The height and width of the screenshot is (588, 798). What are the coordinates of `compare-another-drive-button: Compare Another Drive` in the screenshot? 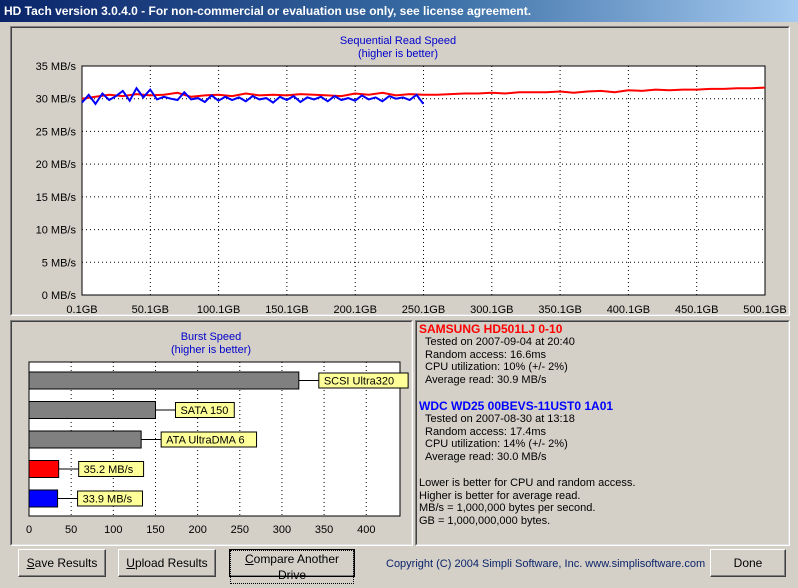 It's located at (292, 566).